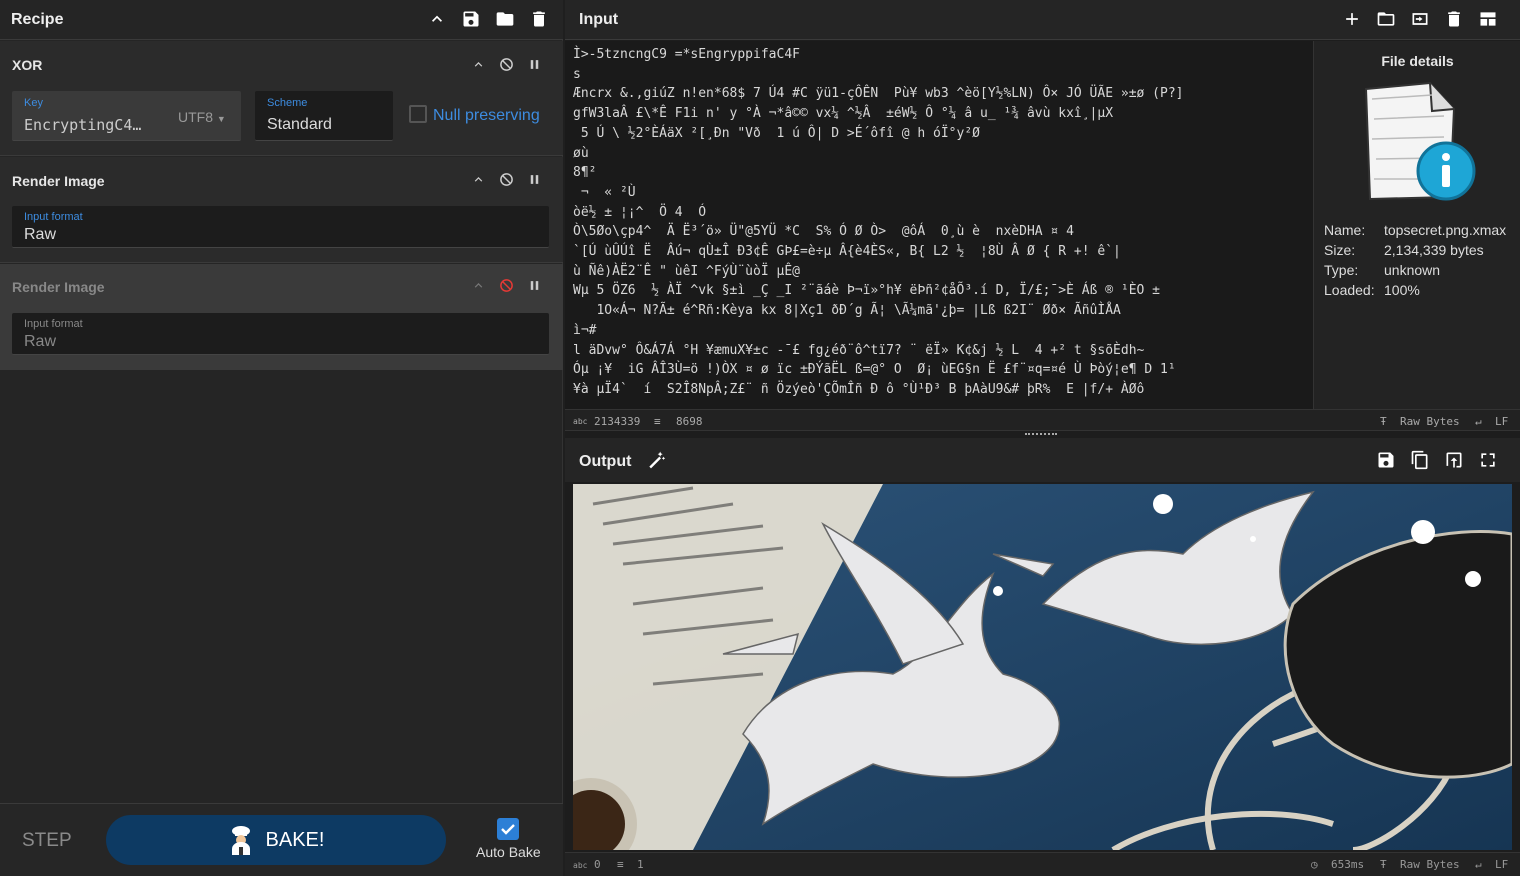  What do you see at coordinates (33, 103) in the screenshot?
I see `key-label: Key` at bounding box center [33, 103].